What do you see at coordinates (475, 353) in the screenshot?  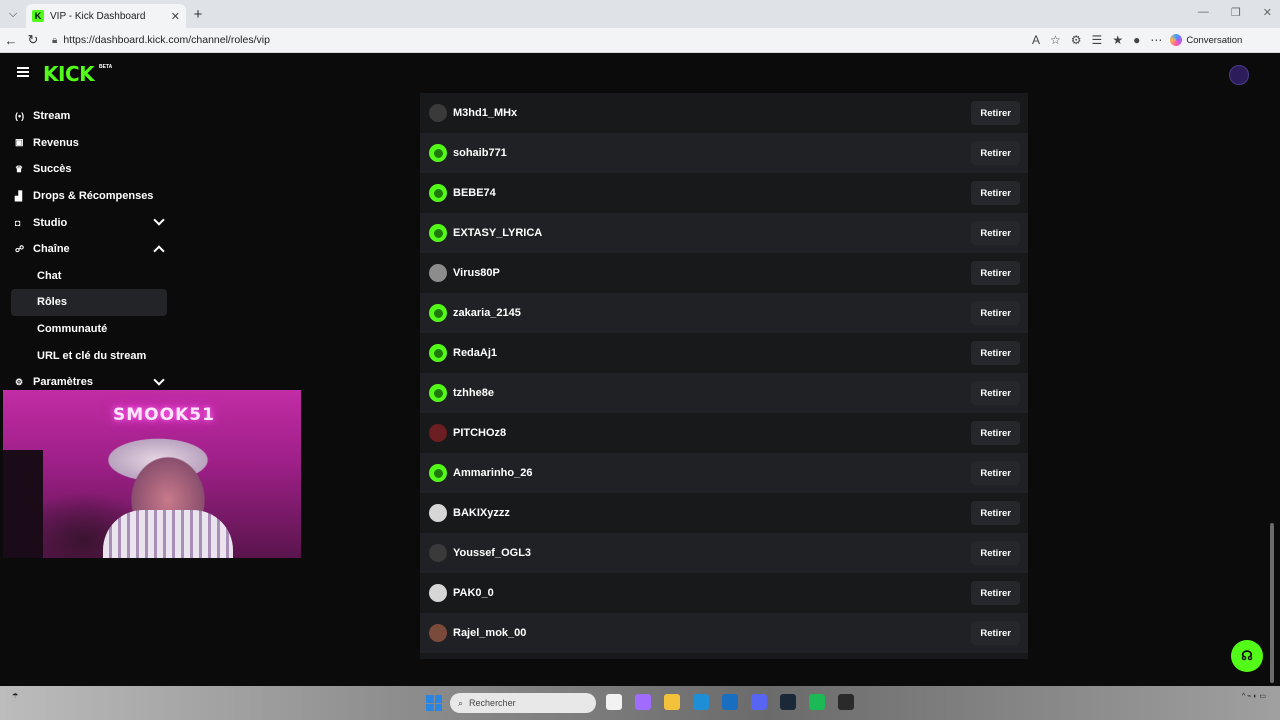 I see `username: RedaAj1` at bounding box center [475, 353].